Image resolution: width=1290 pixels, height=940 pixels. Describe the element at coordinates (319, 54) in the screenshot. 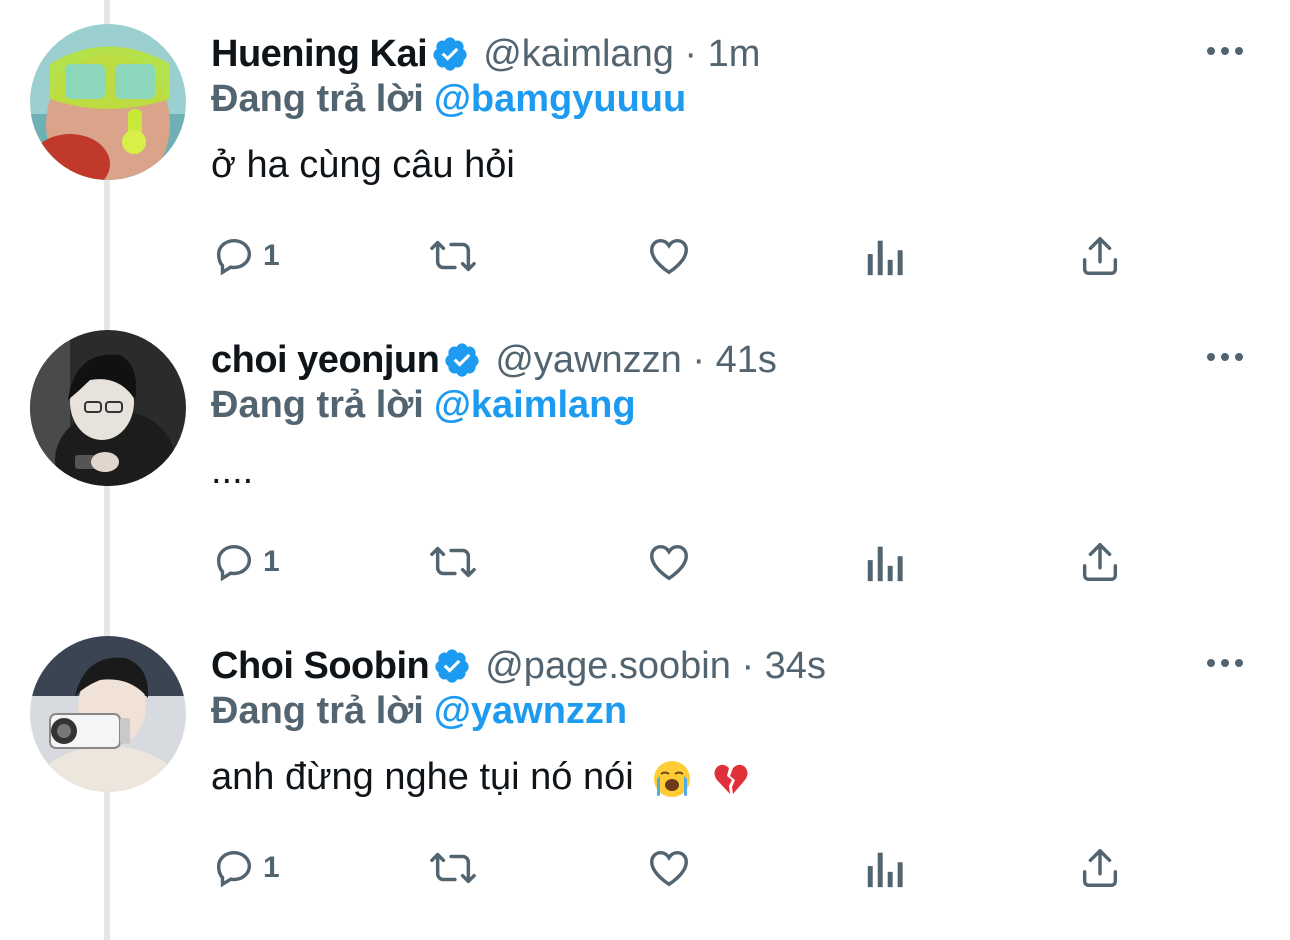

I see `display-name: Huening Kai` at that location.